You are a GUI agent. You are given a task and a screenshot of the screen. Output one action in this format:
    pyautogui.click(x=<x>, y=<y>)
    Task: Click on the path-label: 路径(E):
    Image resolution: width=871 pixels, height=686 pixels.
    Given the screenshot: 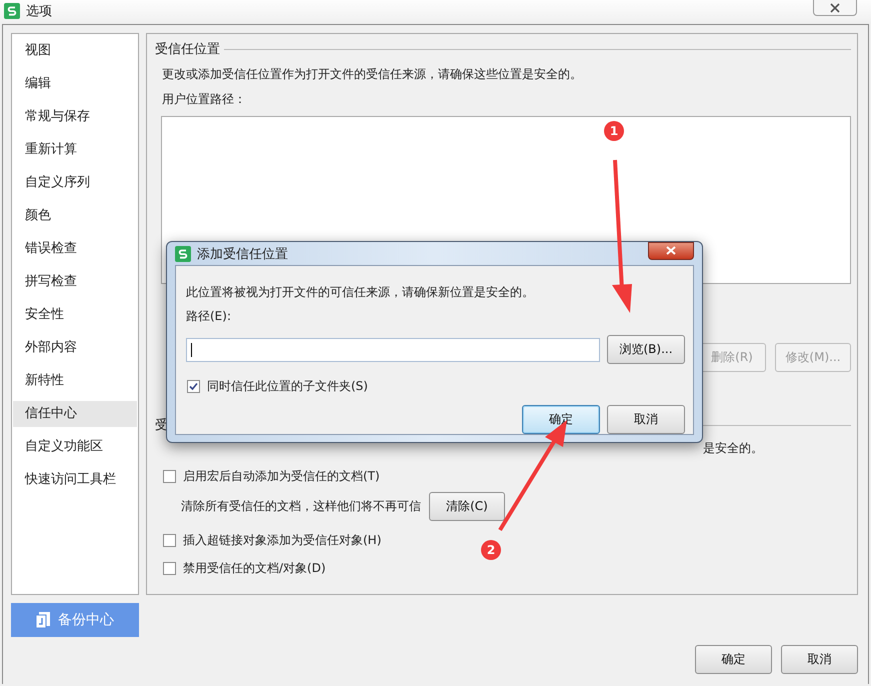 What is the action you would take?
    pyautogui.click(x=209, y=316)
    